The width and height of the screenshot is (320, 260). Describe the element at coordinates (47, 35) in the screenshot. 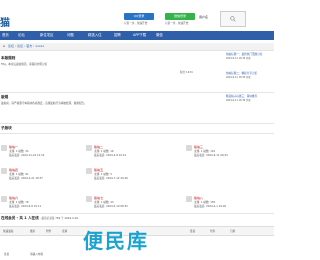

I see `nav-new-area: 新住宅区` at that location.